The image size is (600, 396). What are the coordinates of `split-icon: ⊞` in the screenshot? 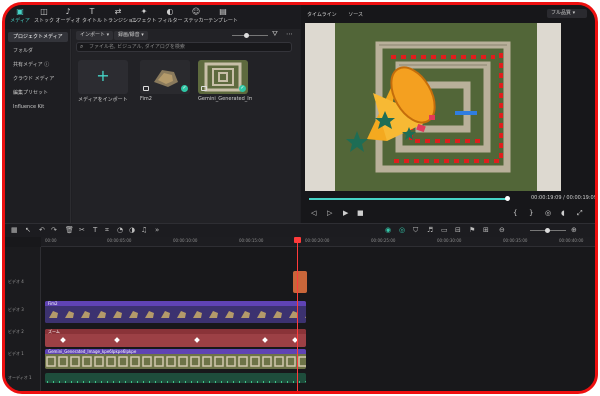 It's located at (486, 230).